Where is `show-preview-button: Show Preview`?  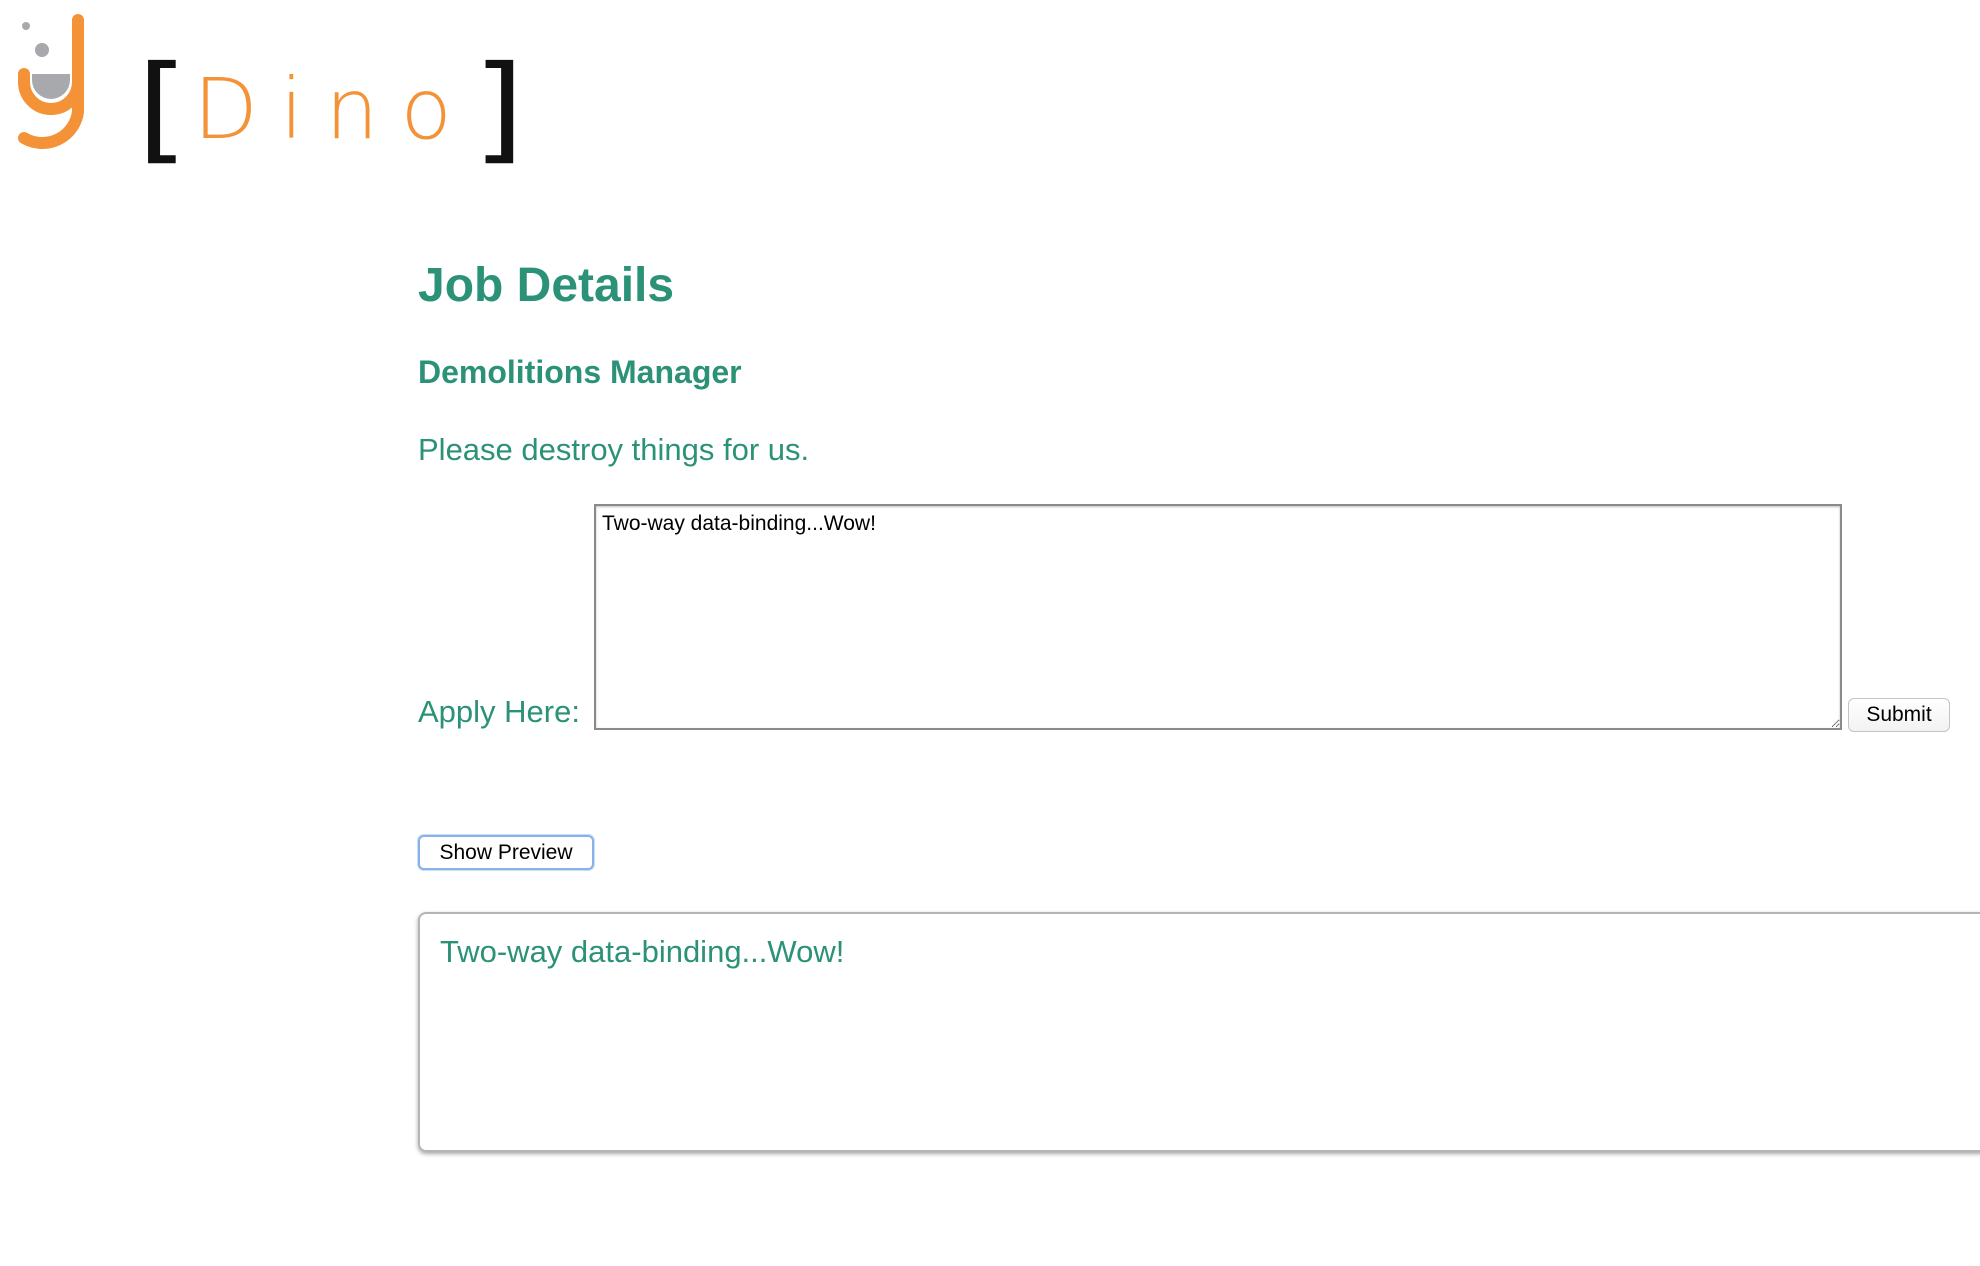
show-preview-button: Show Preview is located at coordinates (506, 852).